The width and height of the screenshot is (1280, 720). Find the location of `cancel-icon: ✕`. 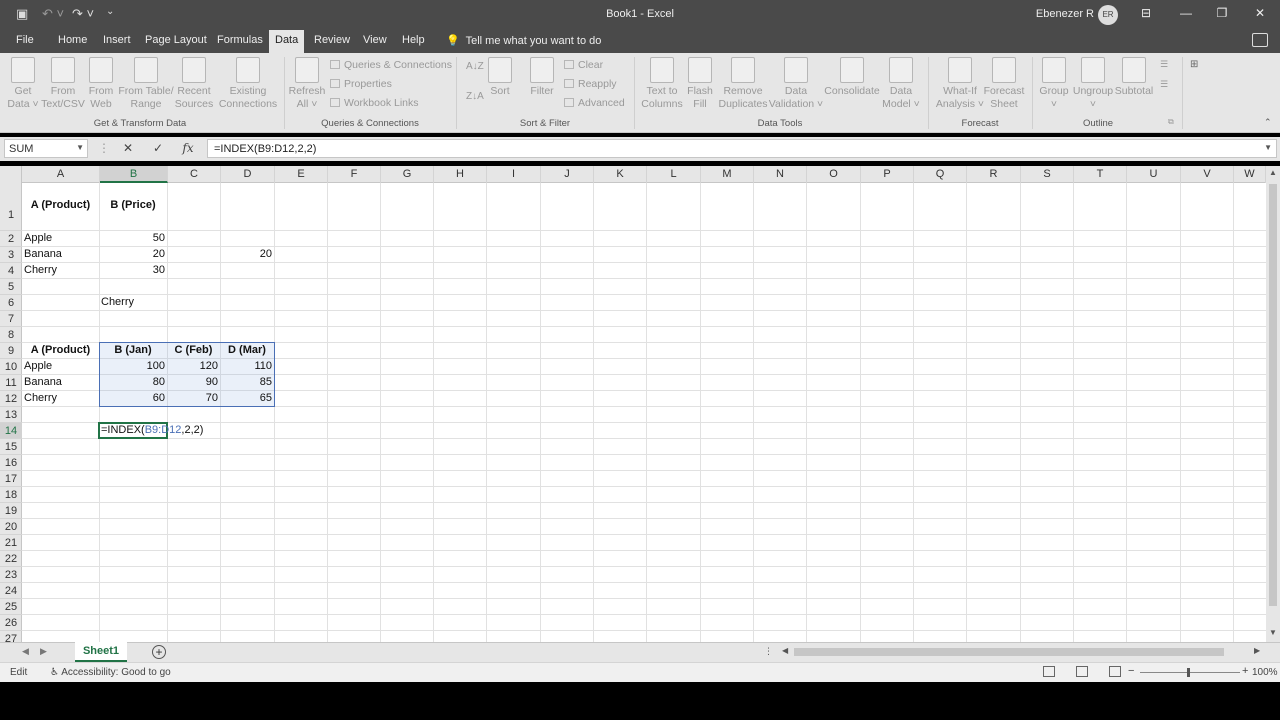

cancel-icon: ✕ is located at coordinates (128, 148).